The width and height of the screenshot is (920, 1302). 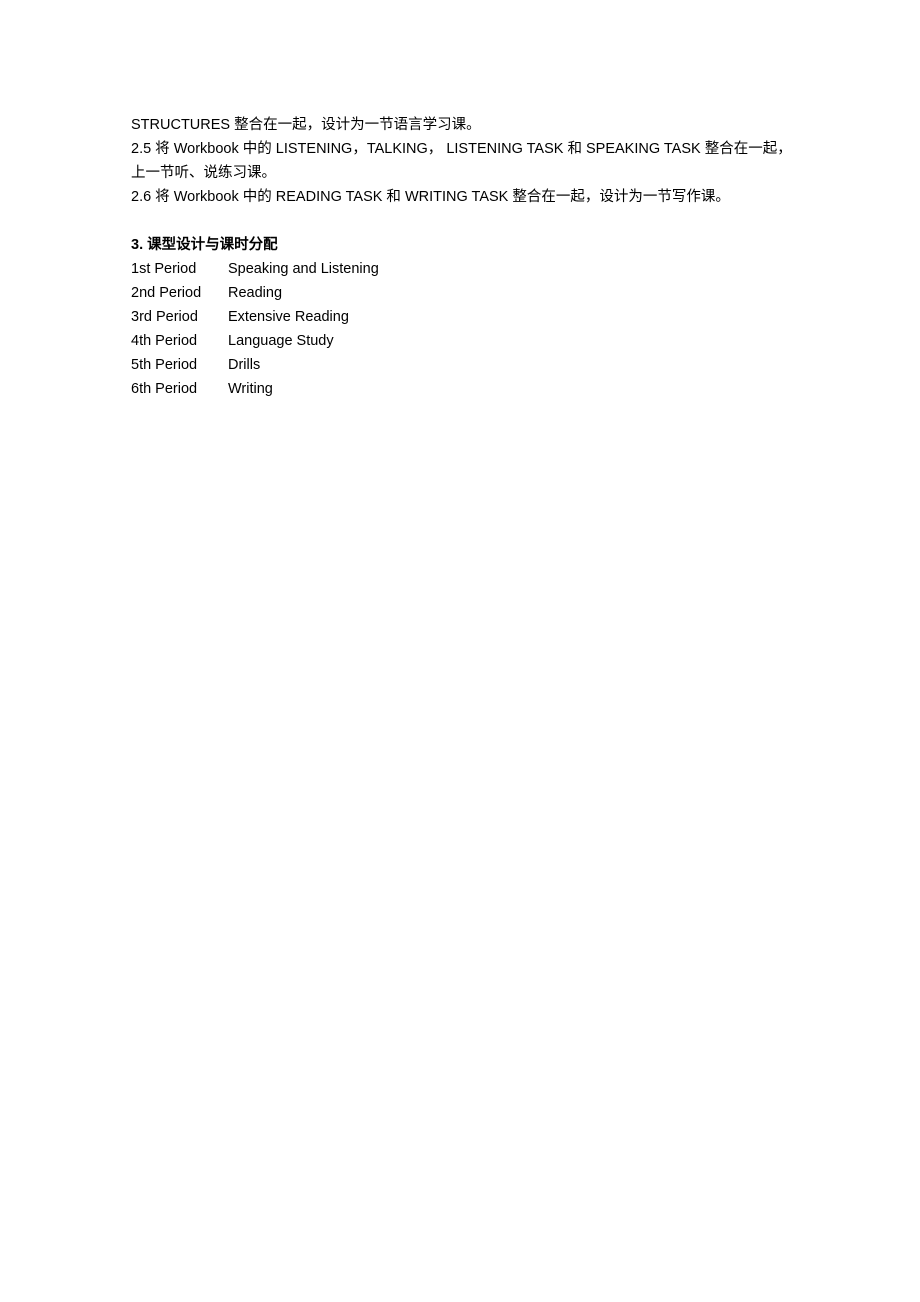 I want to click on section-3-heading: 3. 课型设计与课时分配, so click(x=204, y=245).